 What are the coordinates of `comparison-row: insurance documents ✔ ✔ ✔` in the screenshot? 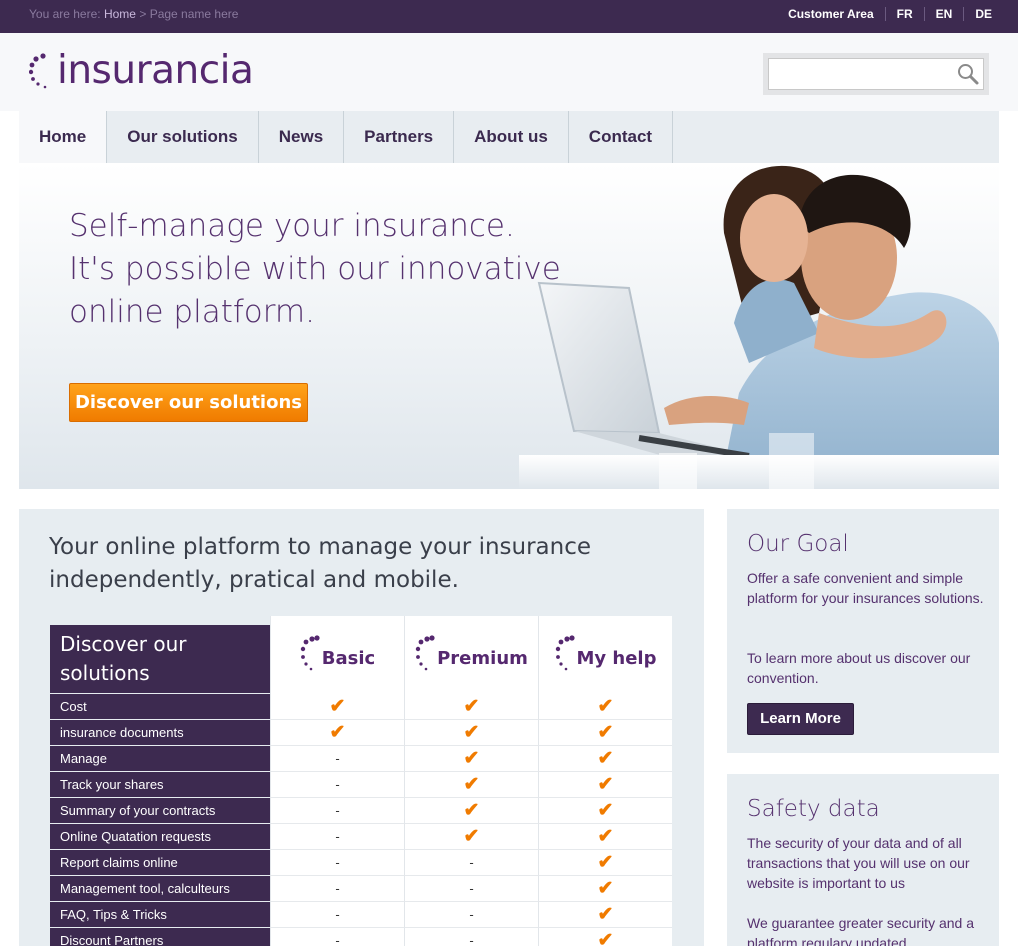 It's located at (361, 733).